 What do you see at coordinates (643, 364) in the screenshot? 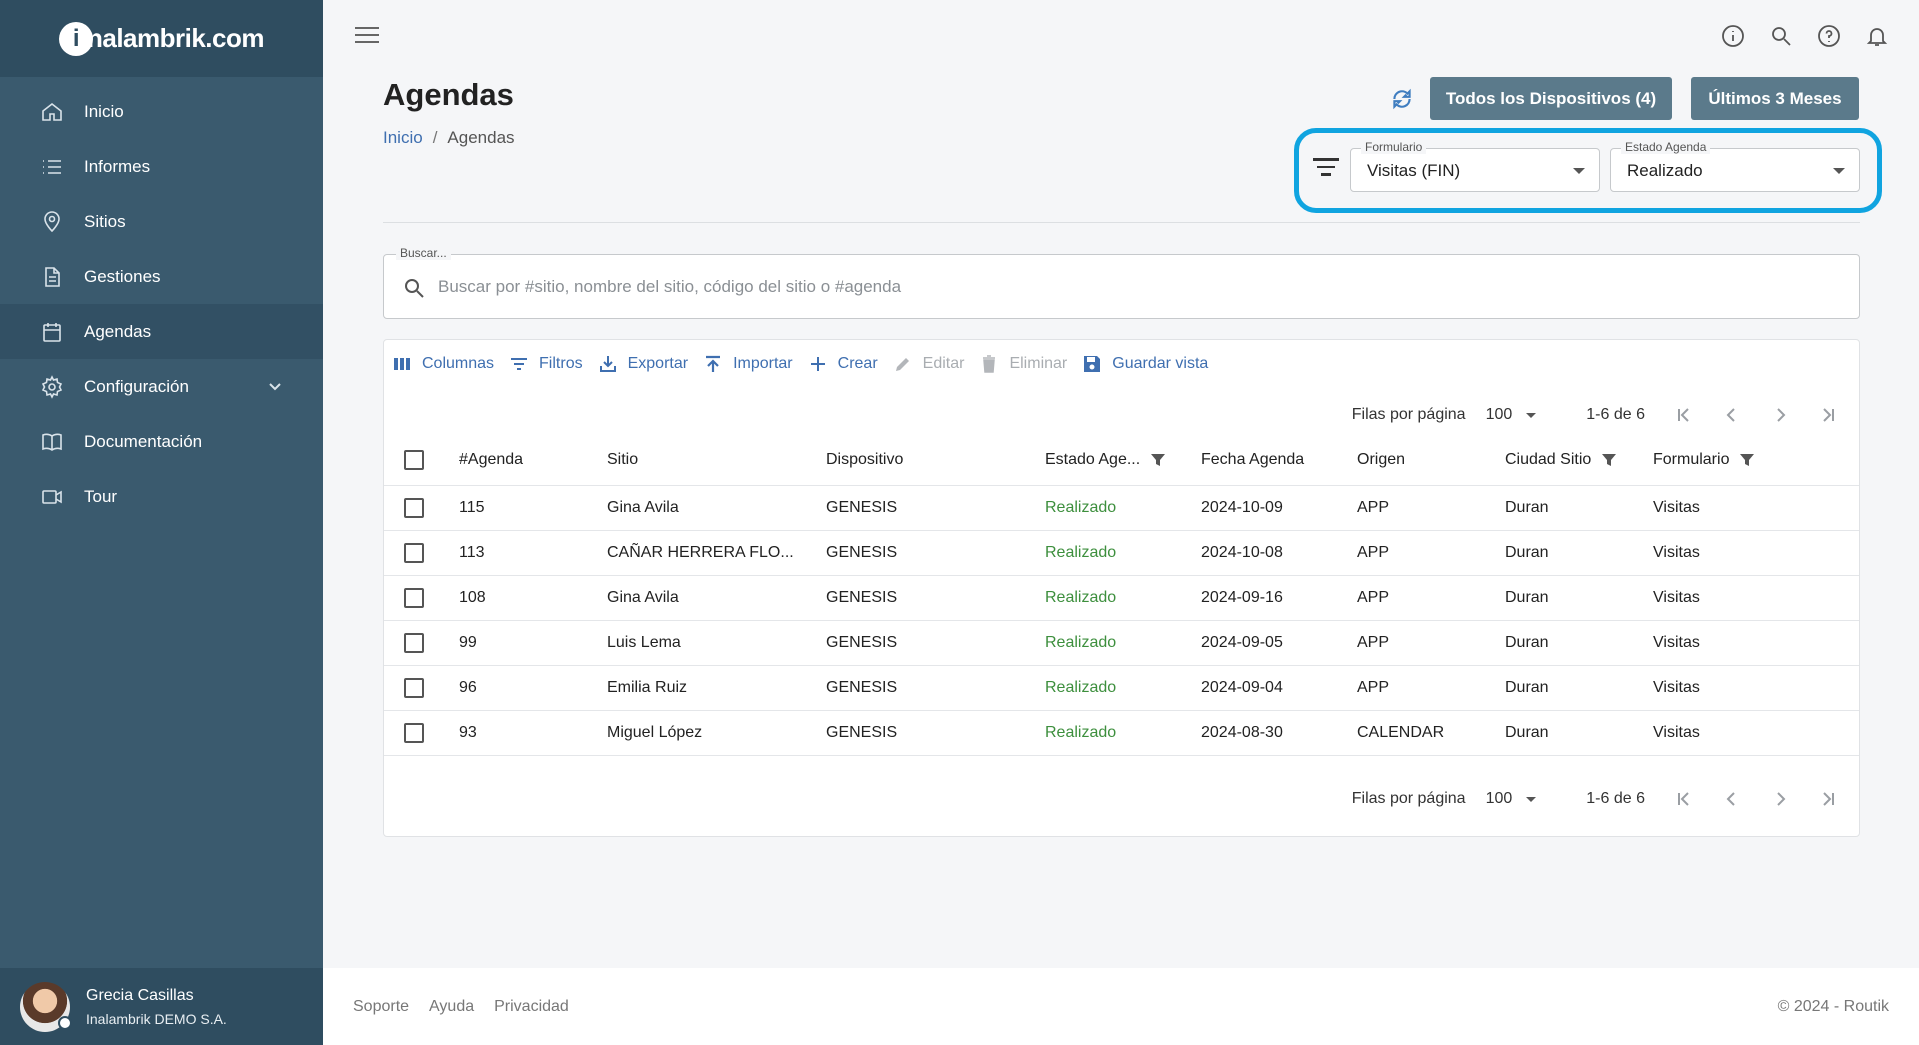
I see `export-button: Exportar` at bounding box center [643, 364].